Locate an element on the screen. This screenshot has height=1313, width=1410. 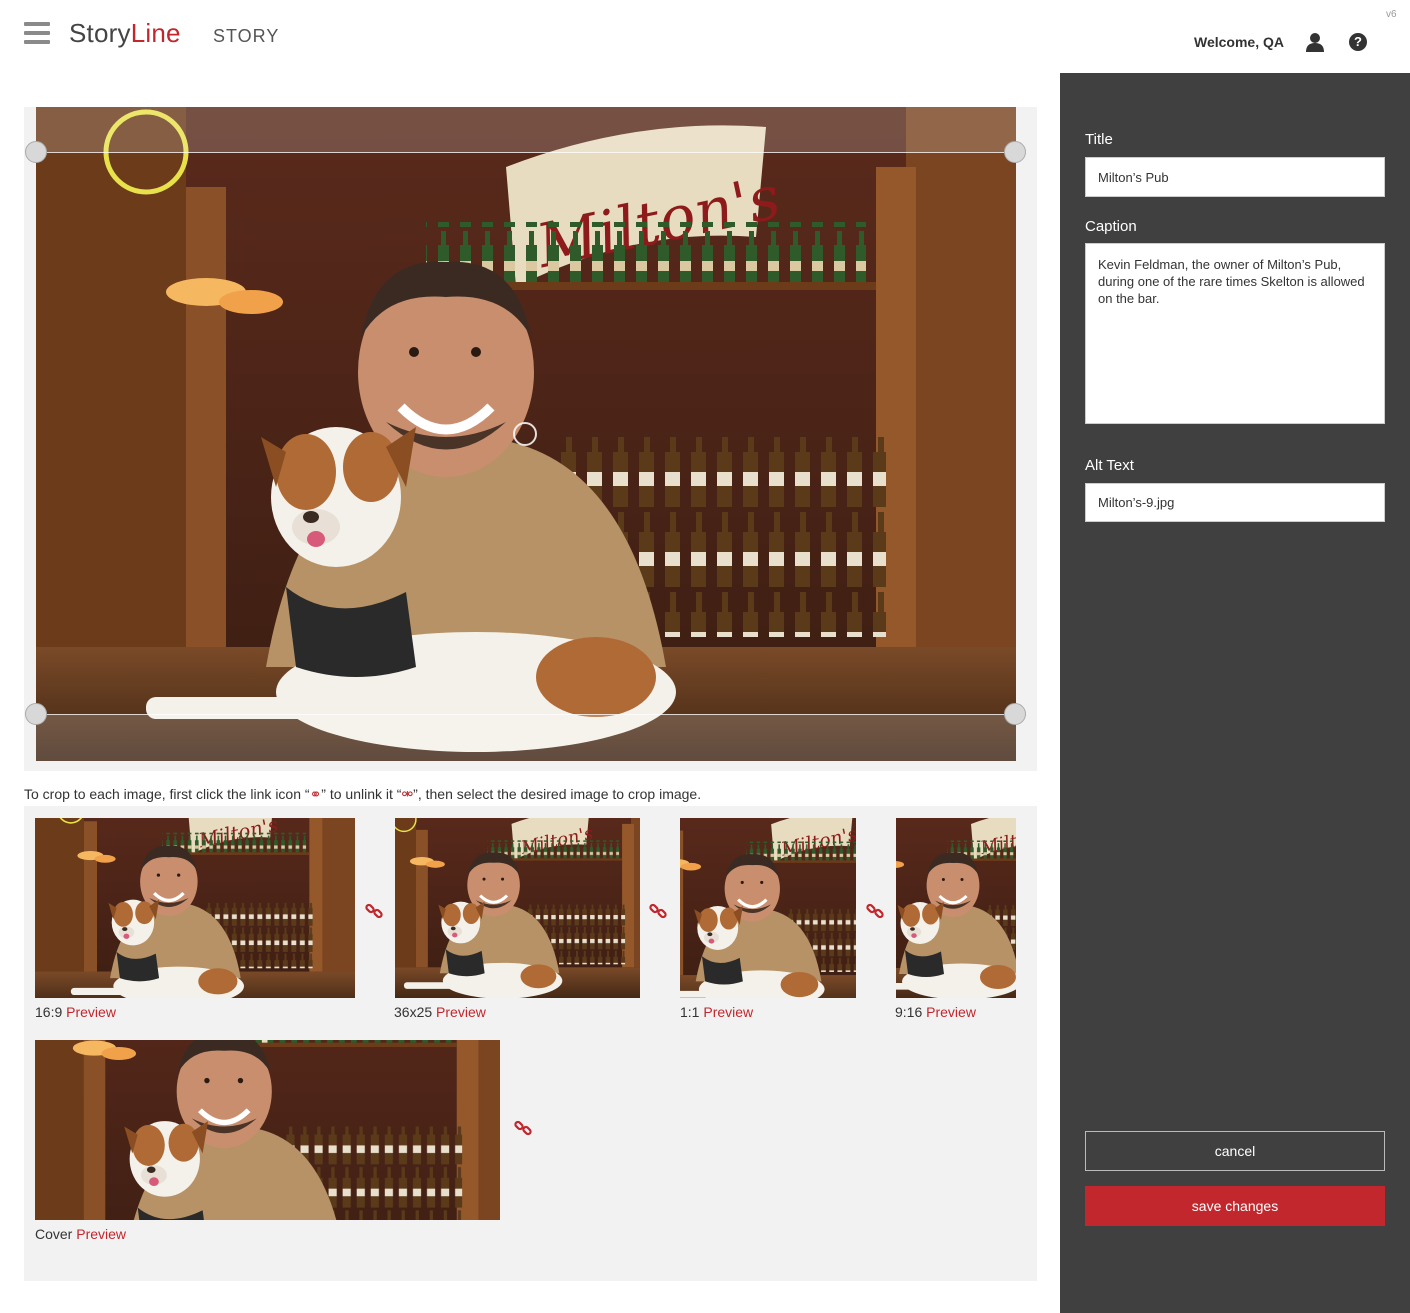
crop-handle-bottom-left is located at coordinates (36, 714).